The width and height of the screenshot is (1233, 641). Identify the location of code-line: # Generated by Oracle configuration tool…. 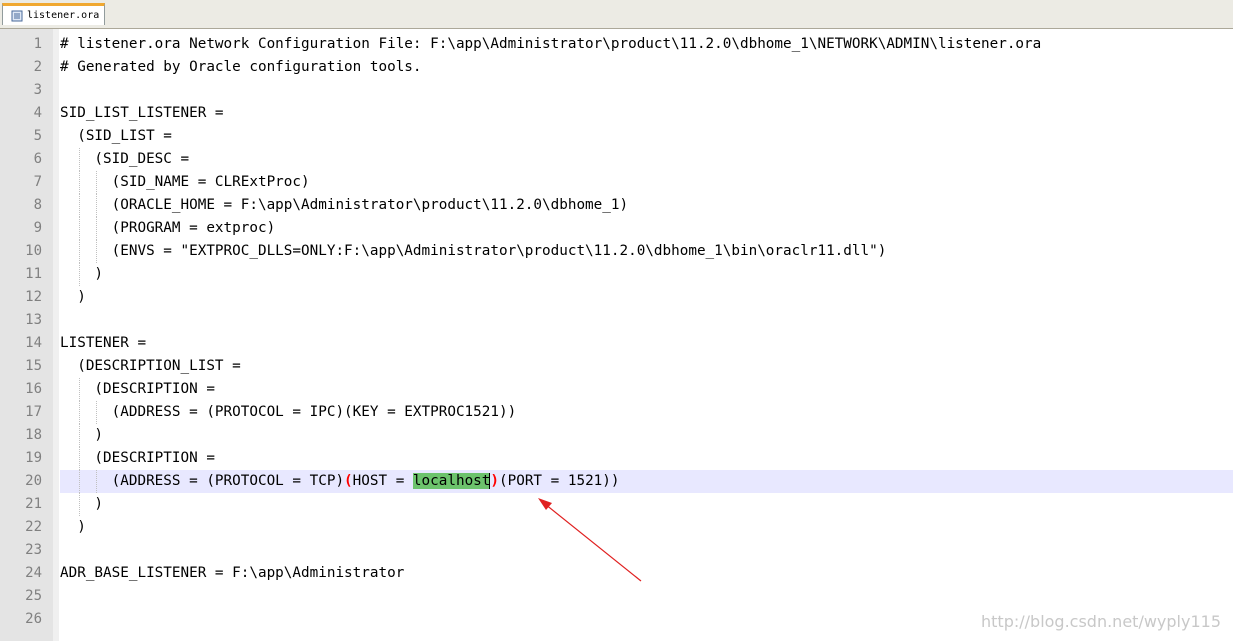
(646, 67).